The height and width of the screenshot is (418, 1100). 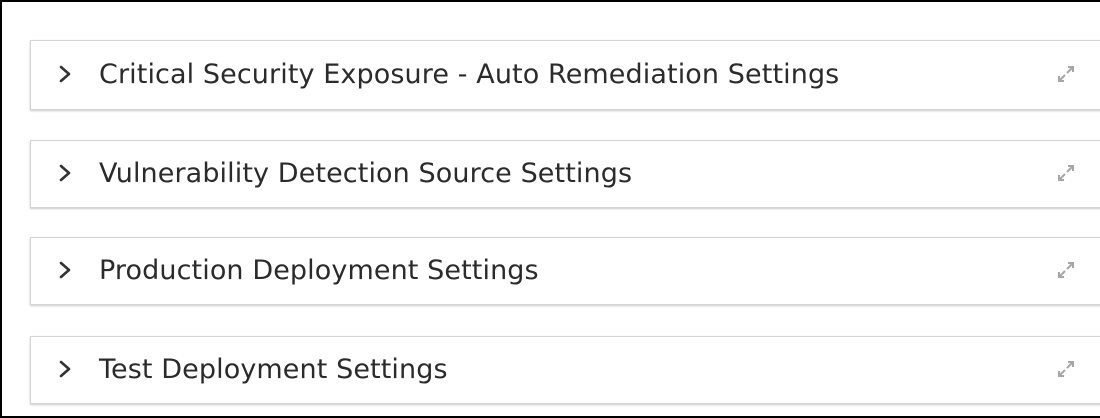 I want to click on panel-title: Vulnerability Detection Source Settings, so click(x=366, y=173).